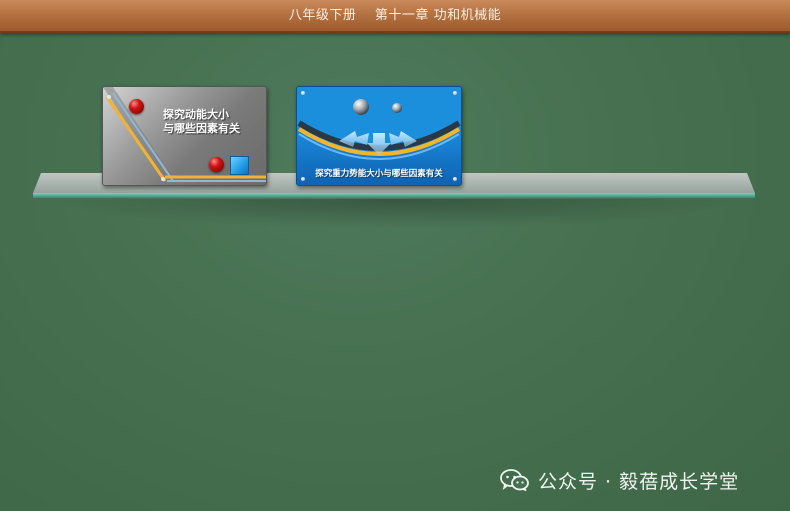 The height and width of the screenshot is (511, 790). What do you see at coordinates (379, 136) in the screenshot?
I see `card-gravitational-potential-energy: 探究重力势能大小与哪些因素有关` at bounding box center [379, 136].